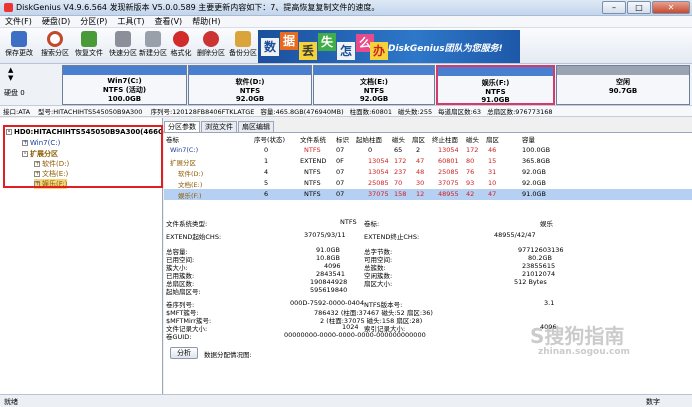 This screenshot has height=407, width=692. Describe the element at coordinates (346, 400) in the screenshot. I see `status-bar: 就绪 数字` at that location.